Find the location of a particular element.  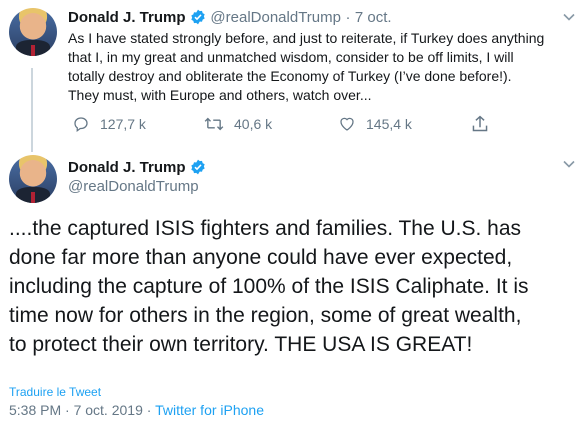

thread-line is located at coordinates (32, 110).